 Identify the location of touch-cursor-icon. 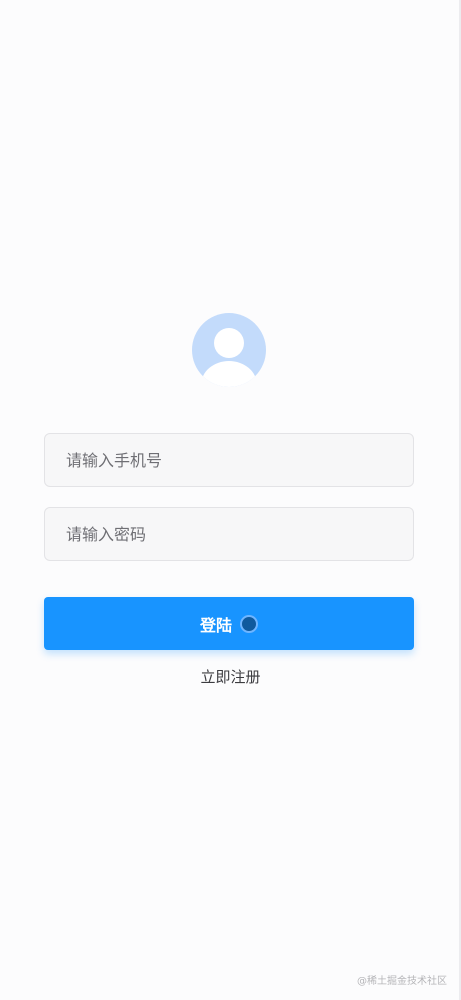
(249, 623).